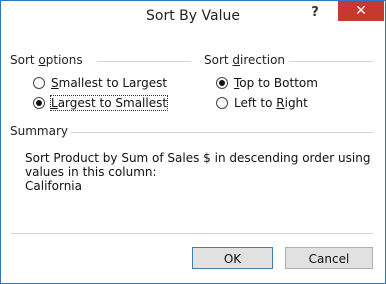 This screenshot has height=284, width=386. I want to click on radio-label: Top to Bottom, so click(276, 83).